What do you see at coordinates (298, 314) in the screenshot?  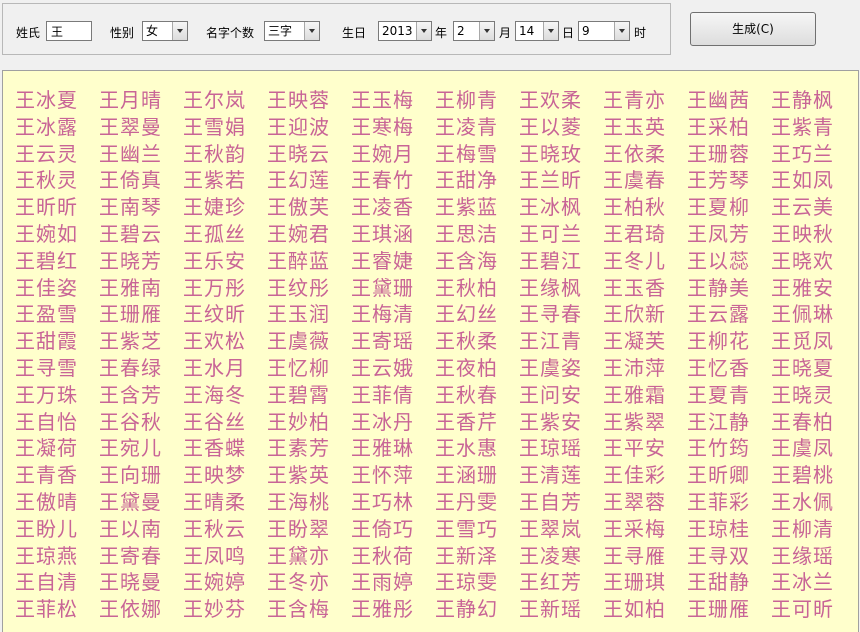 I see `name-cell: 王玉润` at bounding box center [298, 314].